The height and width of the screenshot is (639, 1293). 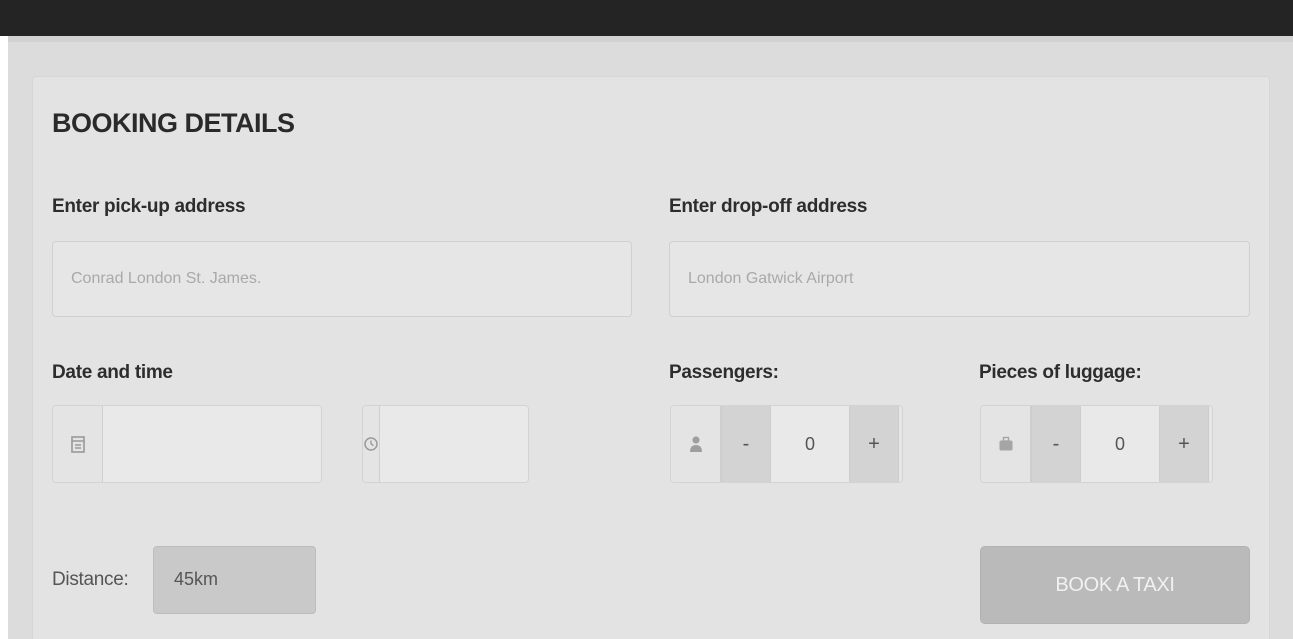 What do you see at coordinates (112, 372) in the screenshot?
I see `datetime-label: Date and time` at bounding box center [112, 372].